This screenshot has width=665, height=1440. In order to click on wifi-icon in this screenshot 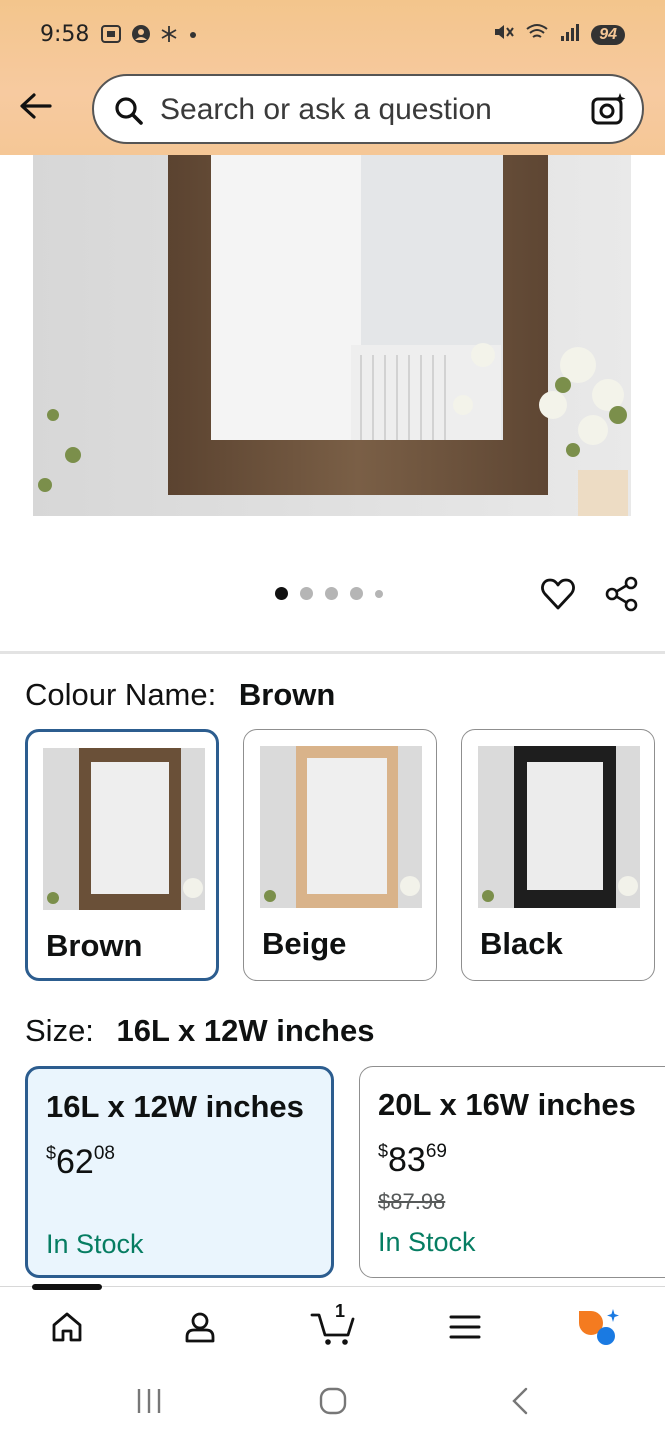, I will do `click(537, 34)`.